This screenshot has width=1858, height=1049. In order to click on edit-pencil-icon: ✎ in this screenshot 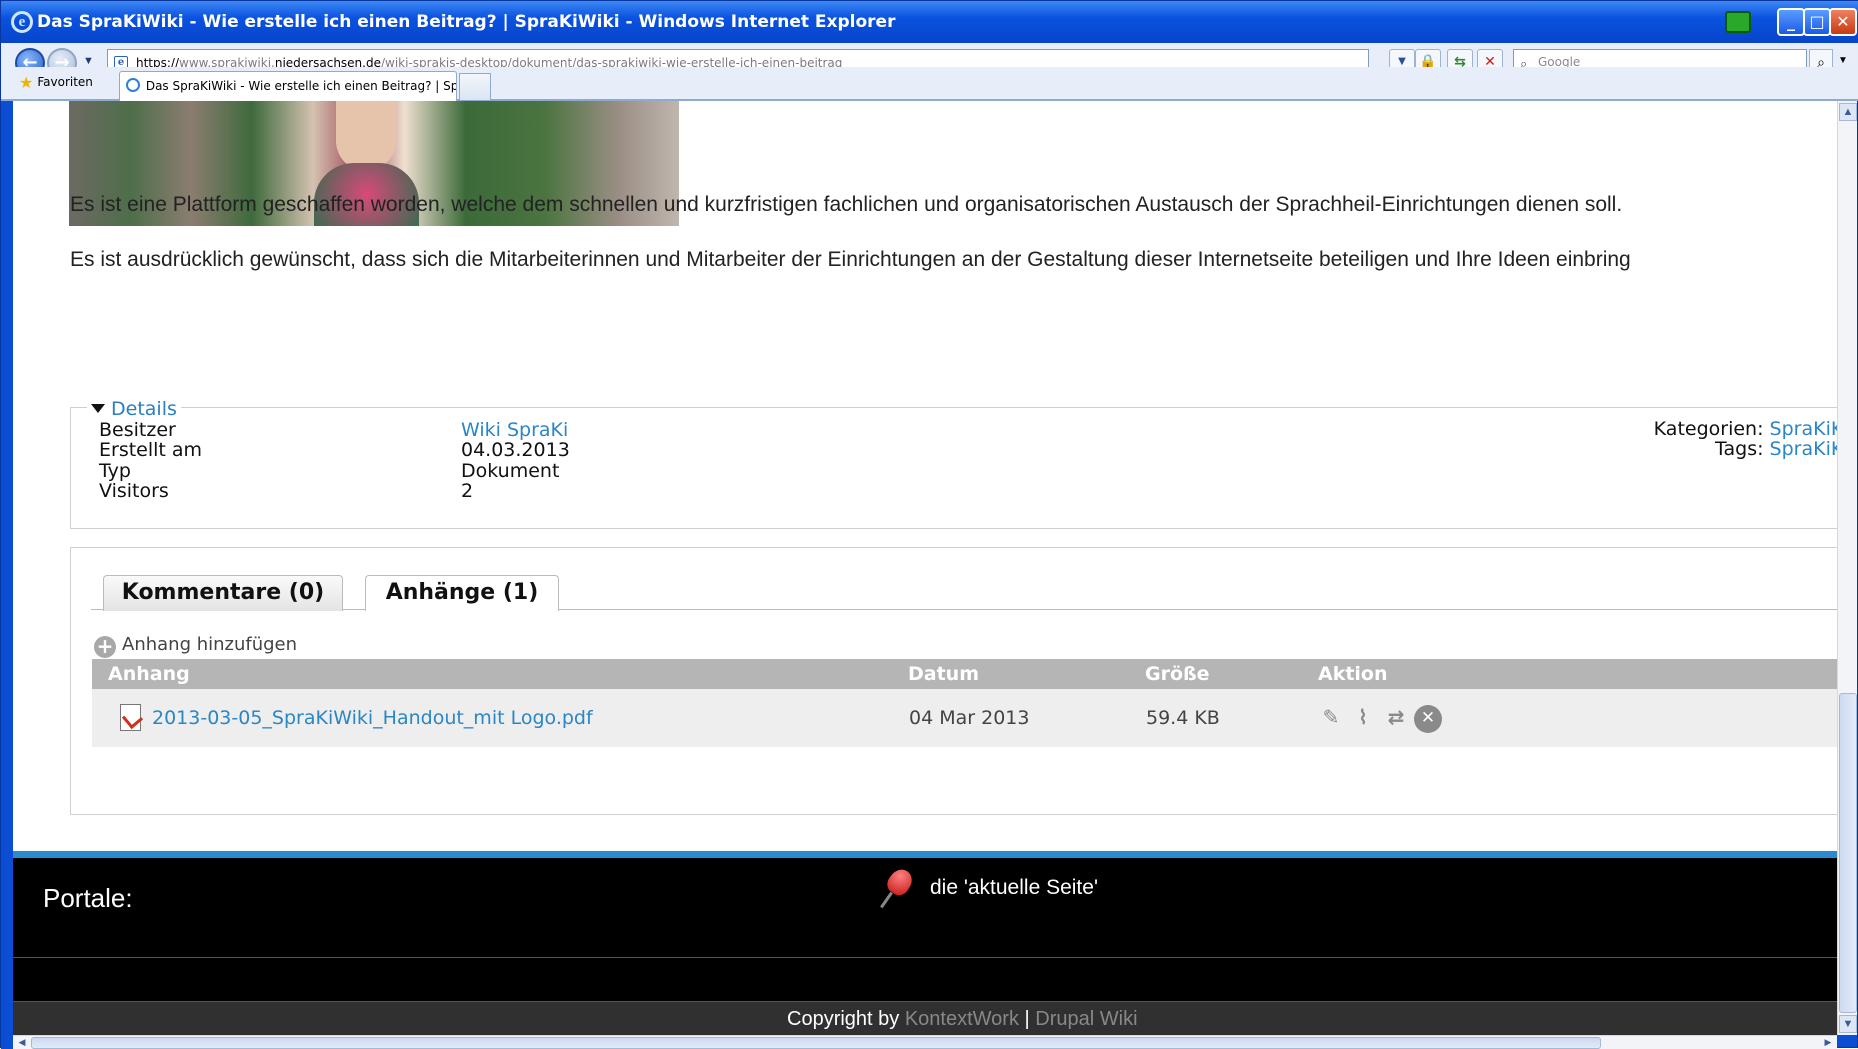, I will do `click(1331, 719)`.